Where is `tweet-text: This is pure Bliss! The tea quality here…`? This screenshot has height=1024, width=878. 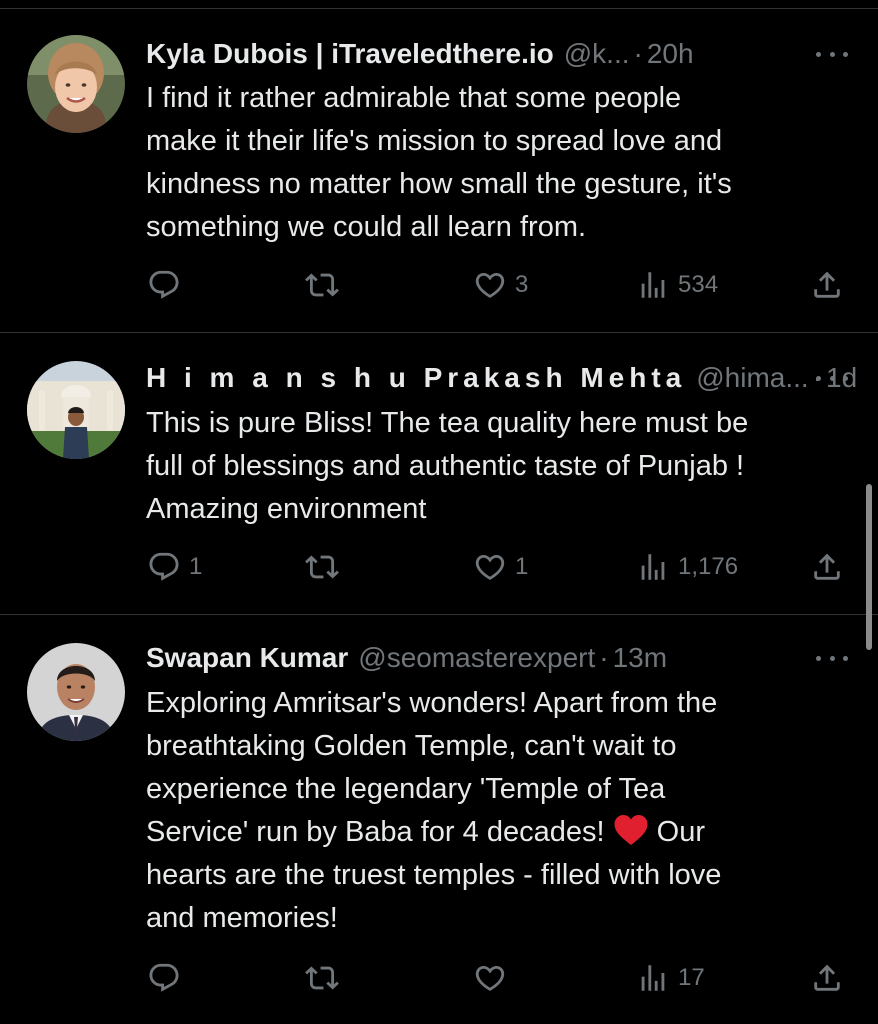 tweet-text: This is pure Bliss! The tea quality here… is located at coordinates (447, 466).